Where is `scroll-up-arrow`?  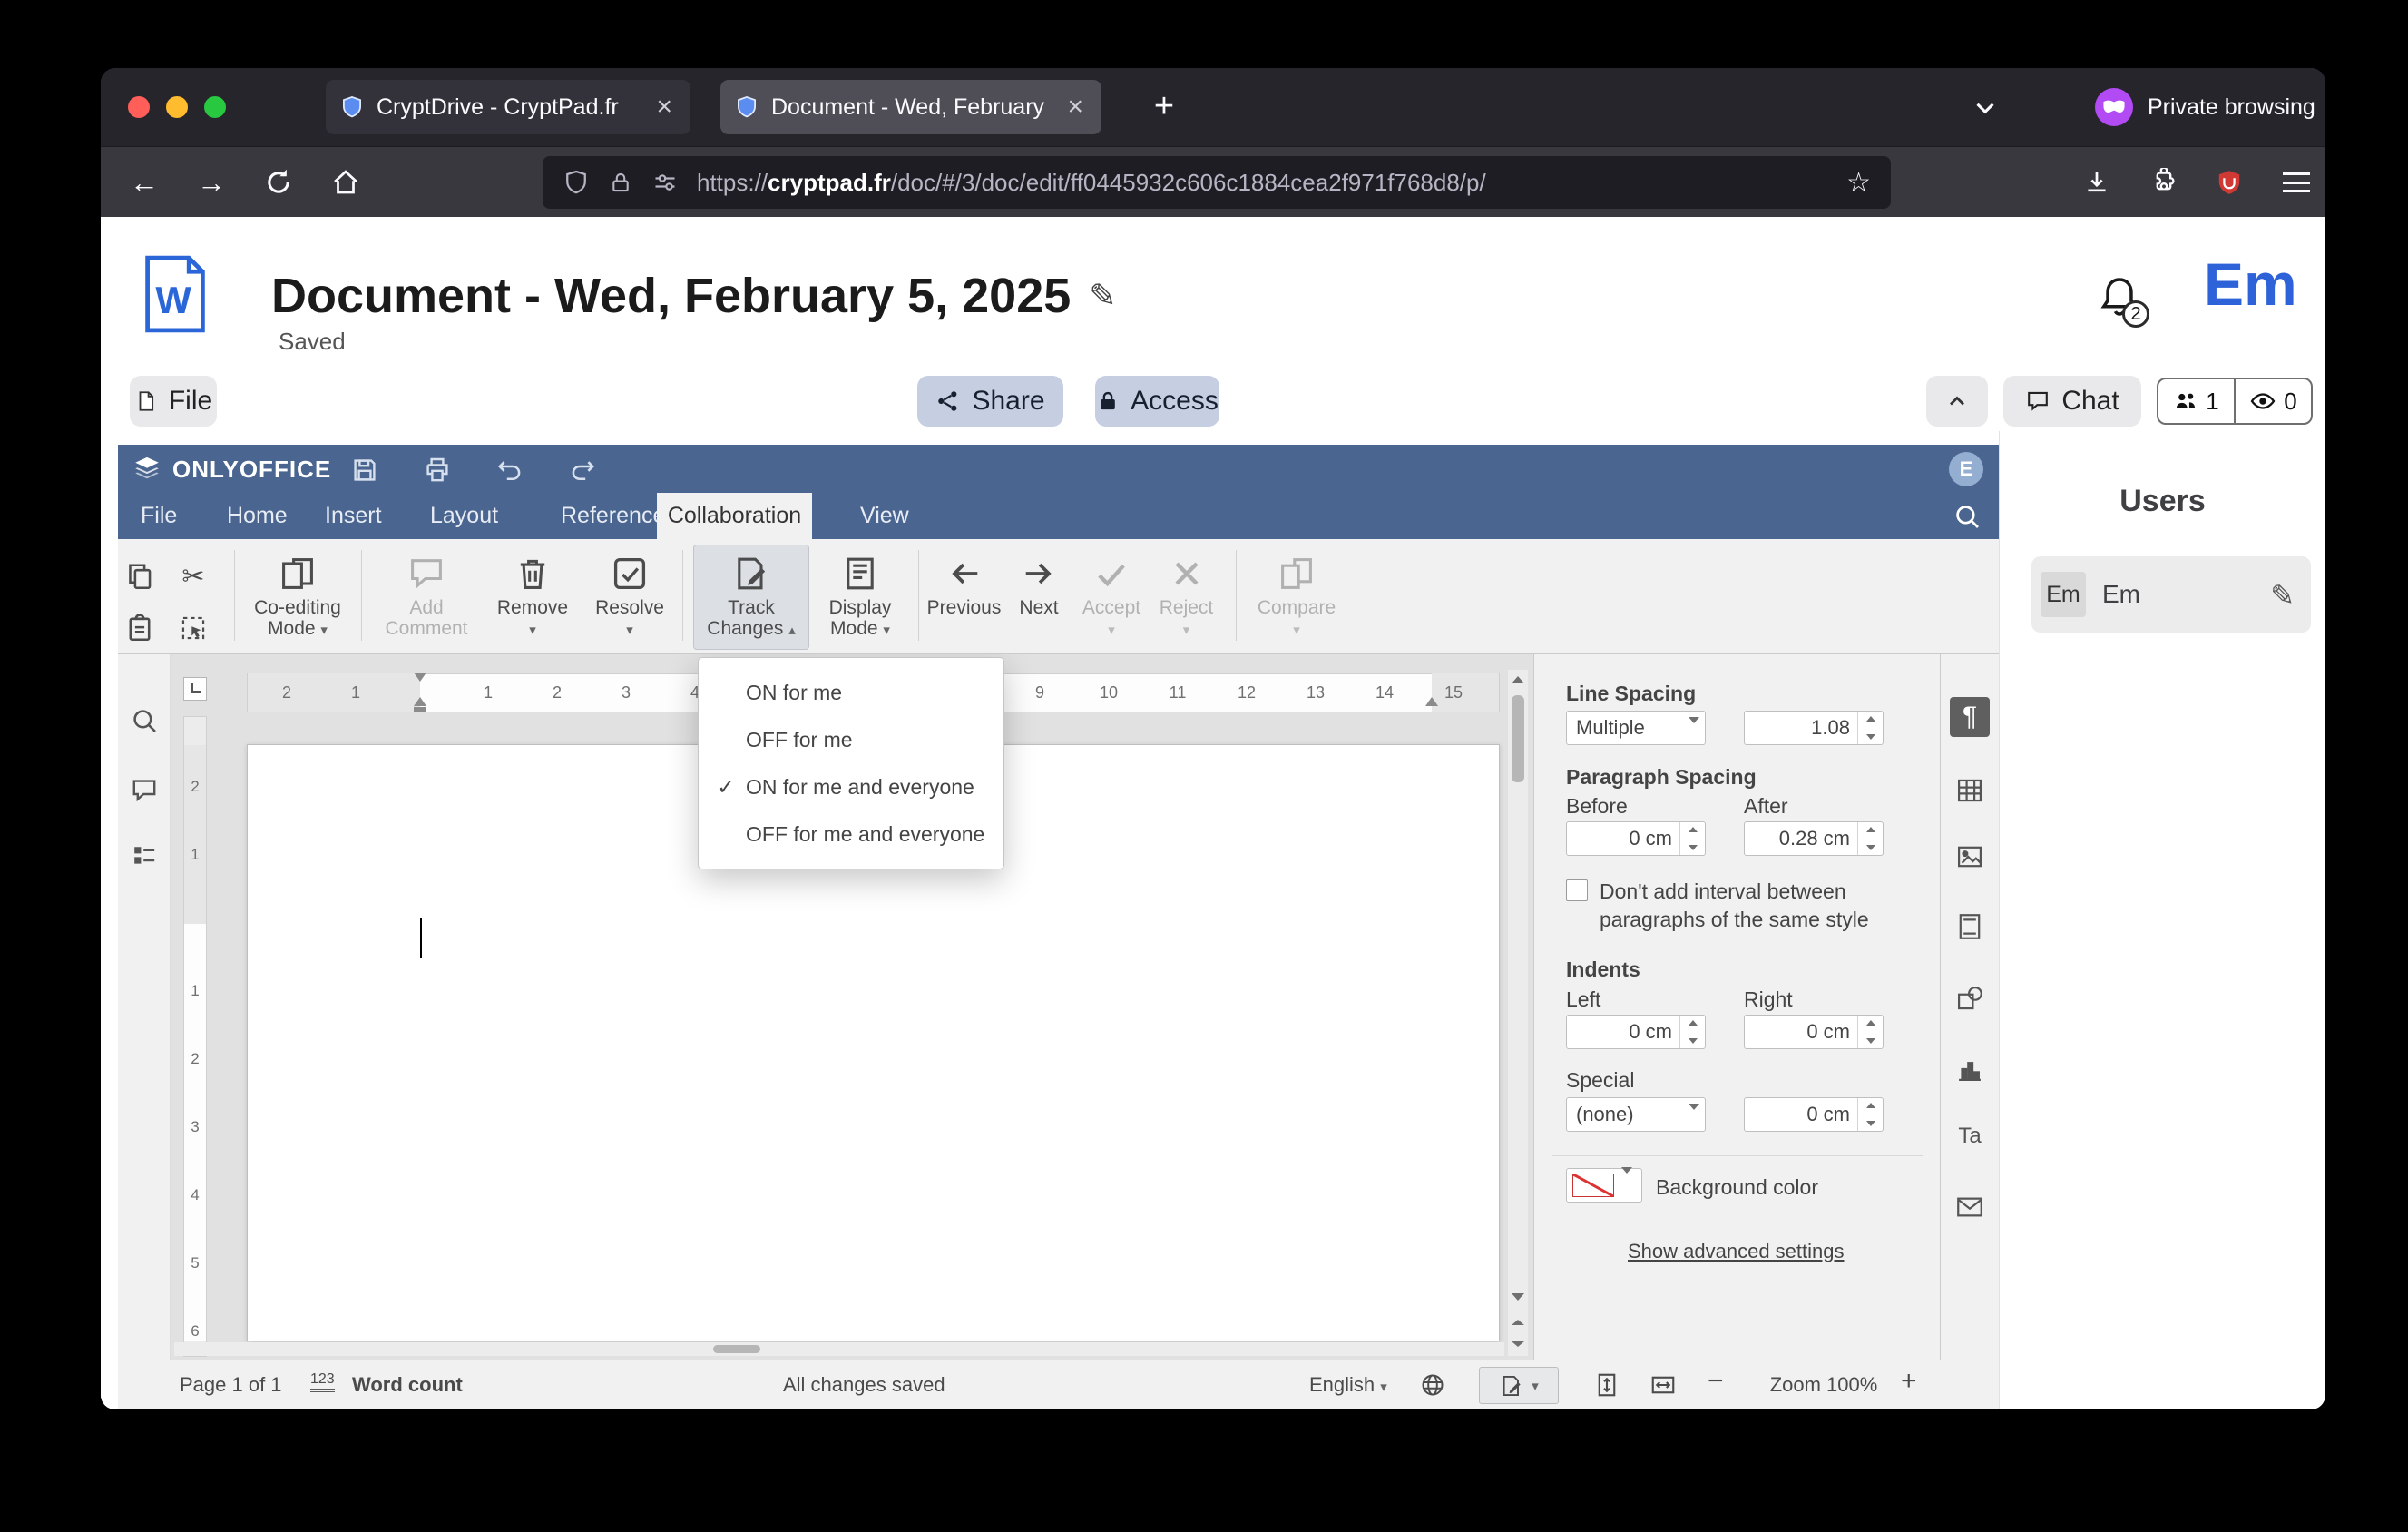
scroll-up-arrow is located at coordinates (1518, 680).